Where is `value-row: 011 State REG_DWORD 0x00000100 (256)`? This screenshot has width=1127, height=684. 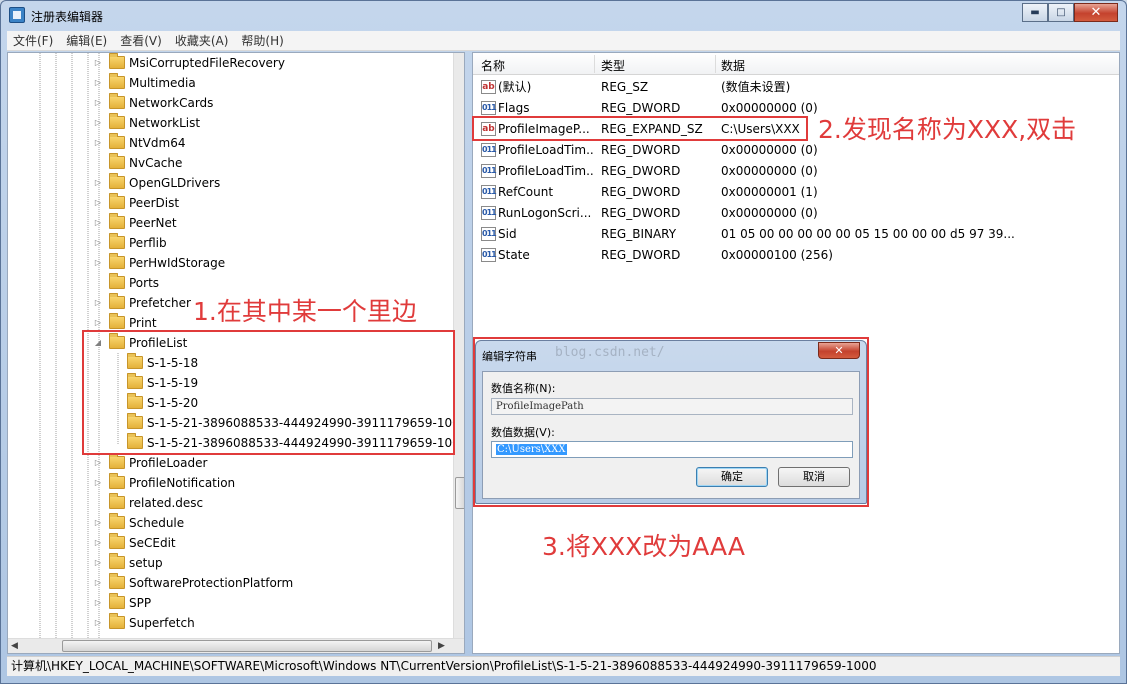 value-row: 011 State REG_DWORD 0x00000100 (256) is located at coordinates (796, 255).